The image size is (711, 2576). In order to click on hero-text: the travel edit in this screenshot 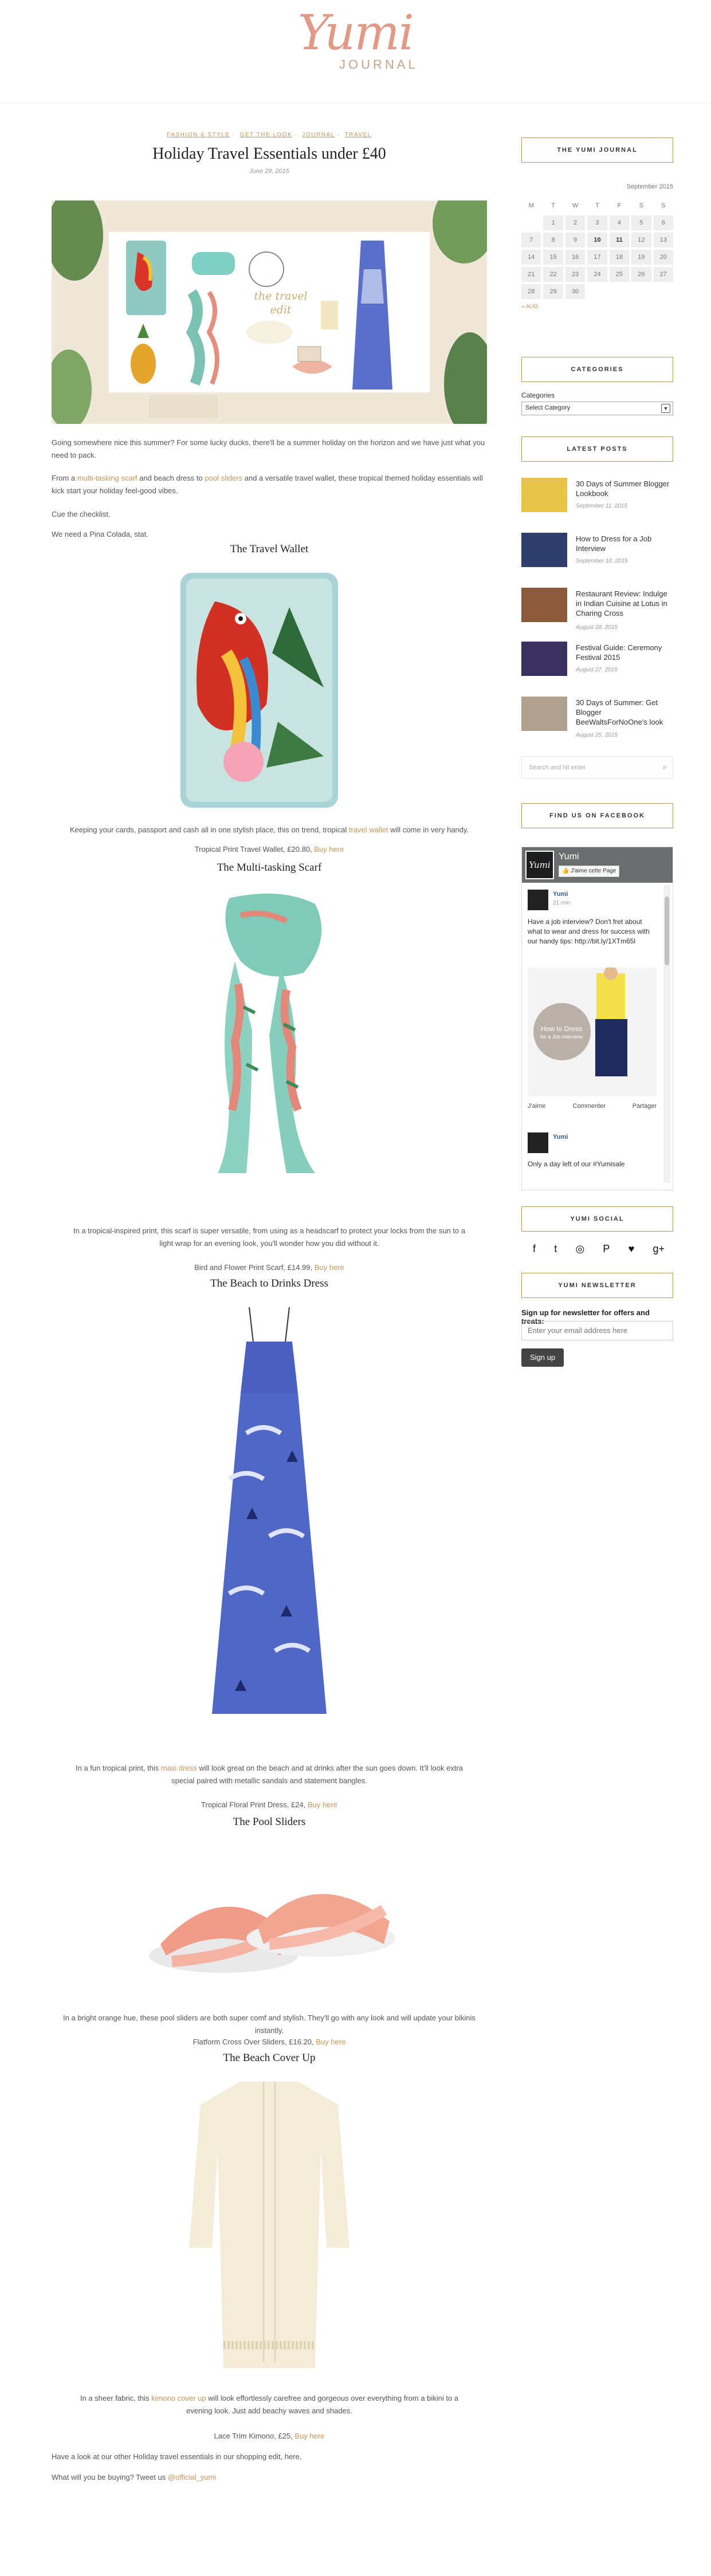, I will do `click(281, 303)`.